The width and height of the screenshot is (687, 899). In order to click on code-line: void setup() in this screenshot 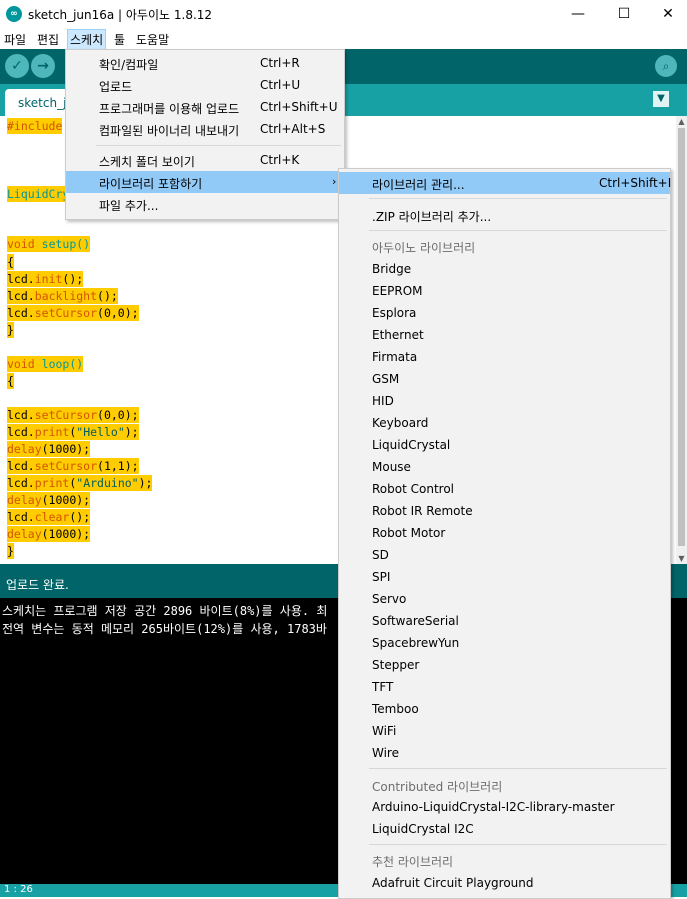, I will do `click(49, 244)`.